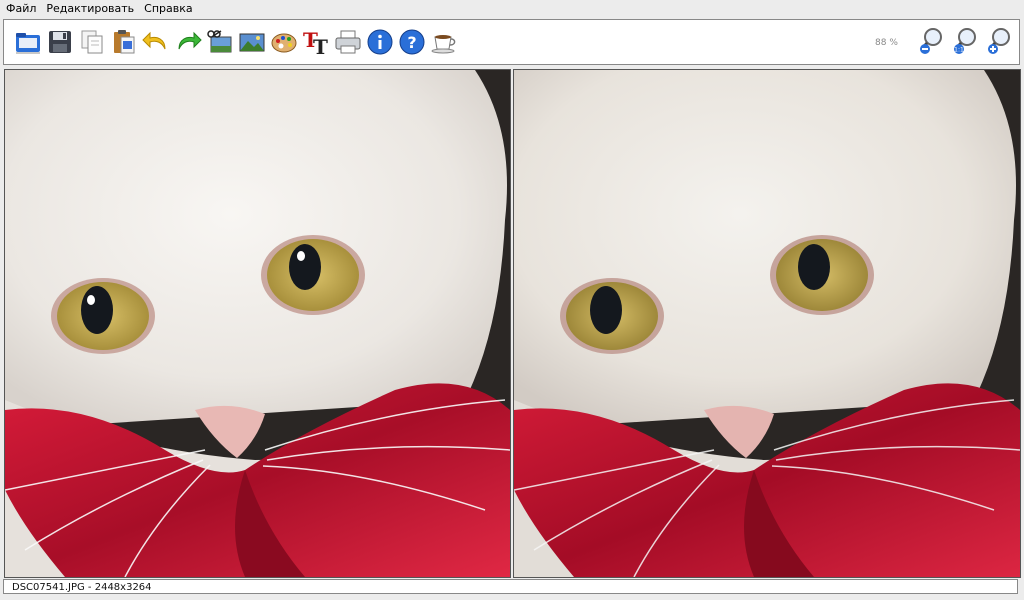  Describe the element at coordinates (886, 43) in the screenshot. I see `zoom-level-text: 88 %` at that location.